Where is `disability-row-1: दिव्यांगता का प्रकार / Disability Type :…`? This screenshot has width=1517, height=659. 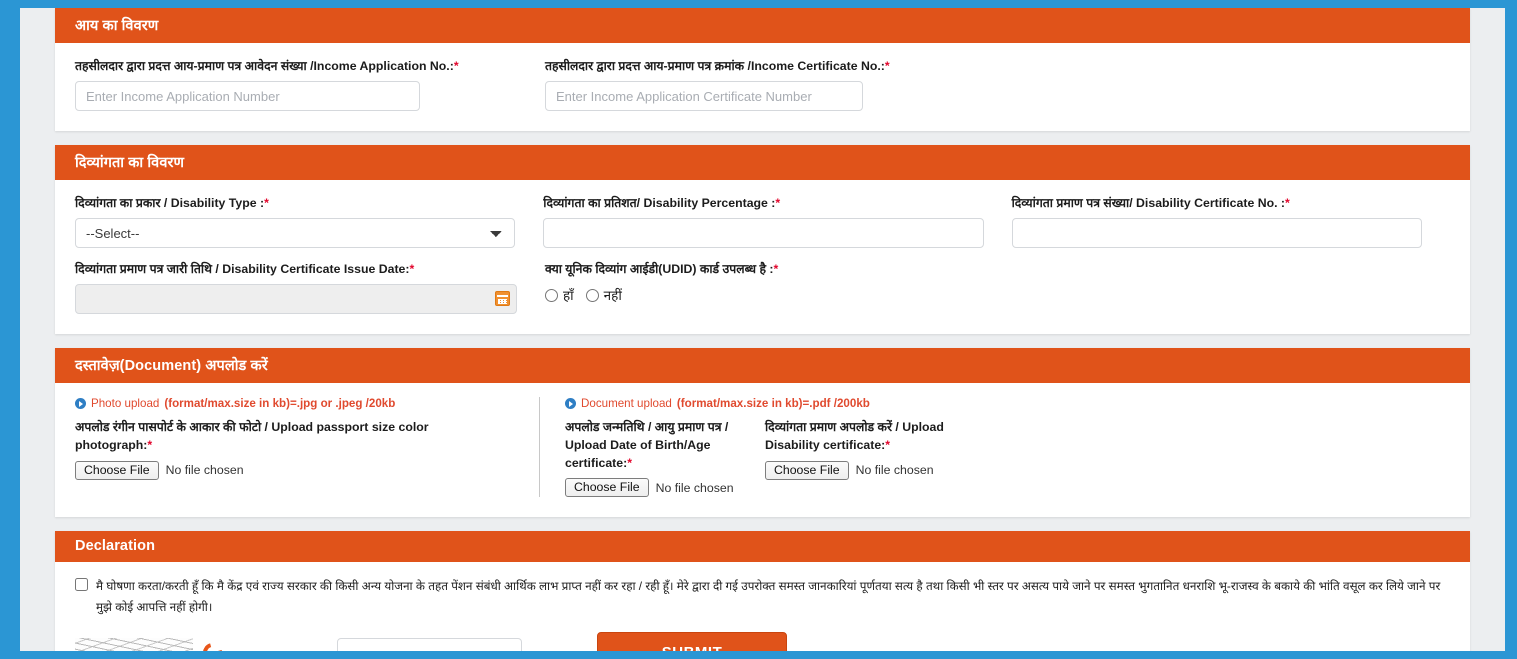
disability-row-1: दिव्यांगता का प्रकार / Disability Type :… is located at coordinates (762, 221).